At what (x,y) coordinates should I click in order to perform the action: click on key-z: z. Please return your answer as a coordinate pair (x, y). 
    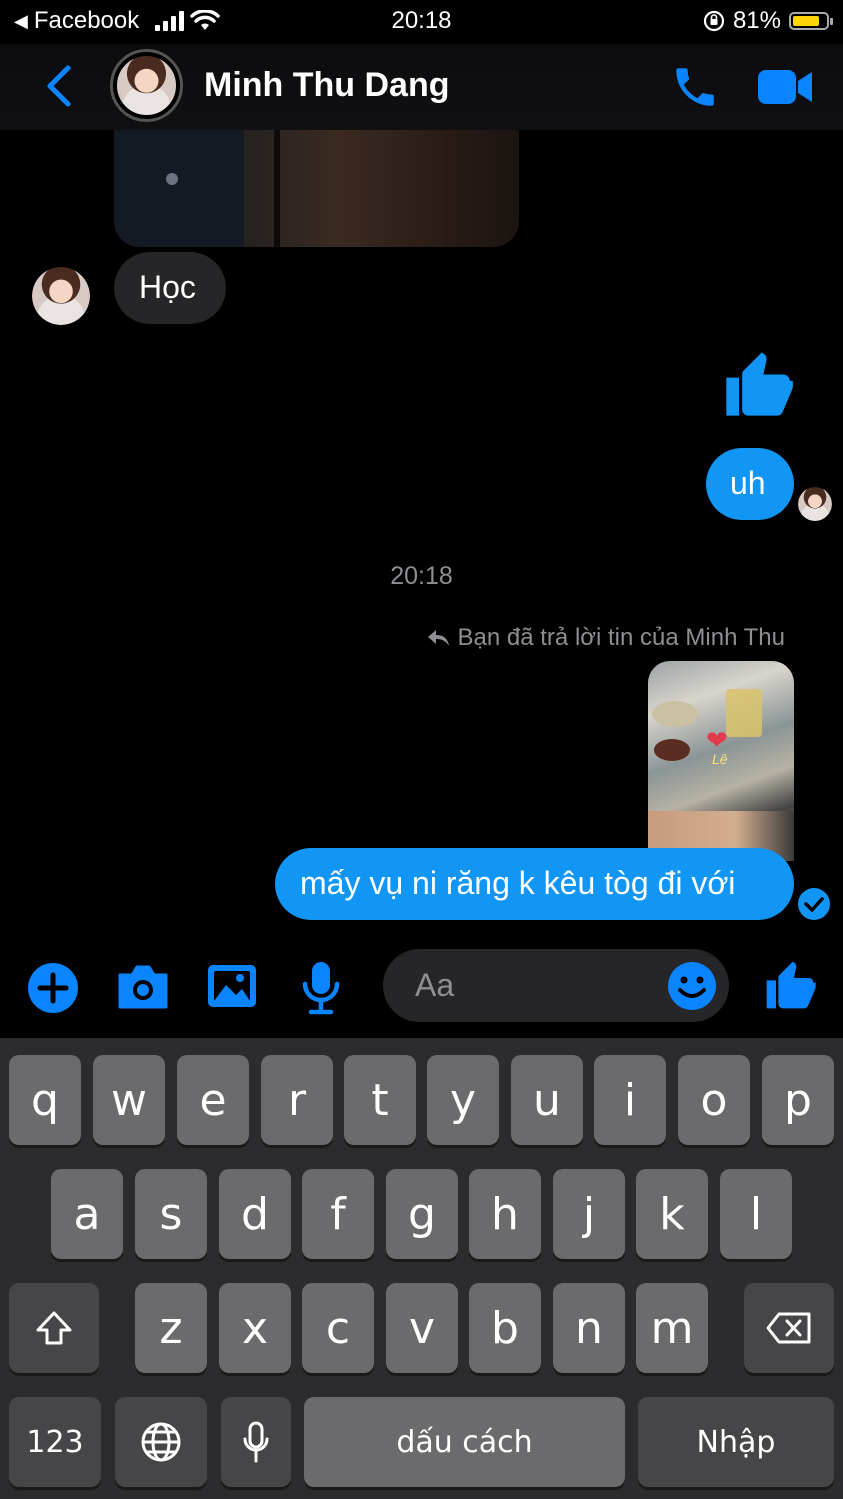
    Looking at the image, I should click on (171, 1328).